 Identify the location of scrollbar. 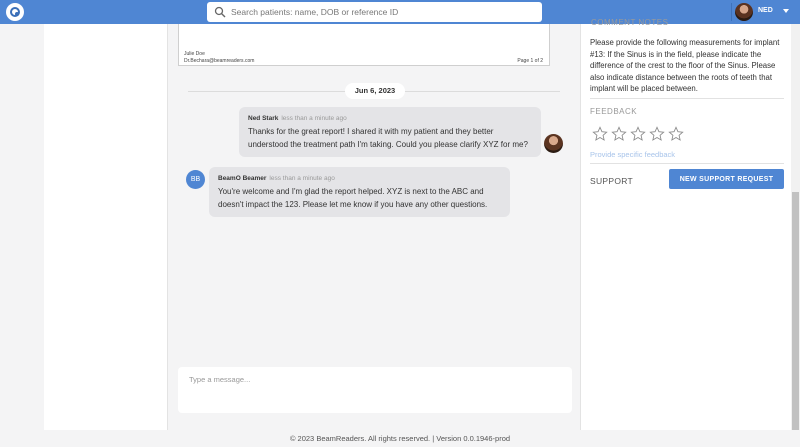
(795, 227).